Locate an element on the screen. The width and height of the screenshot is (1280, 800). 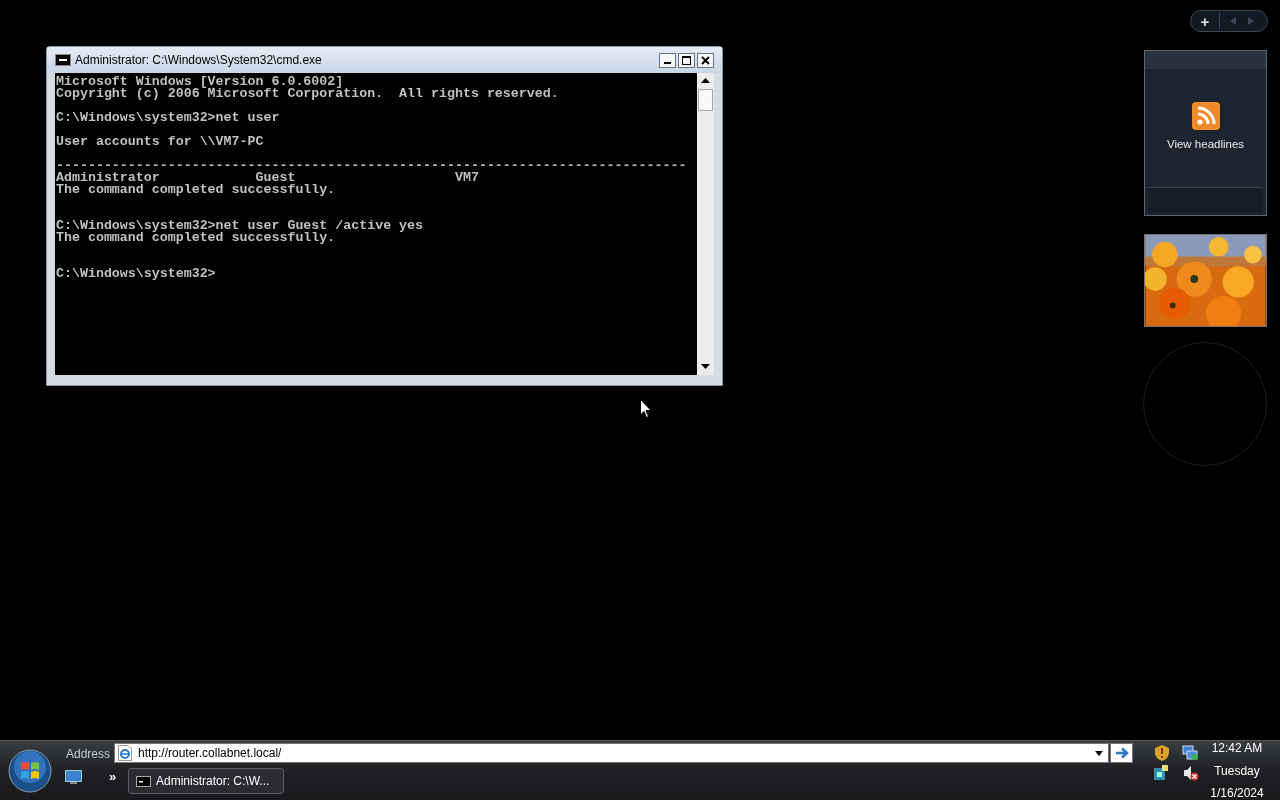
console-line: C:\Windows\system32> is located at coordinates (136, 274).